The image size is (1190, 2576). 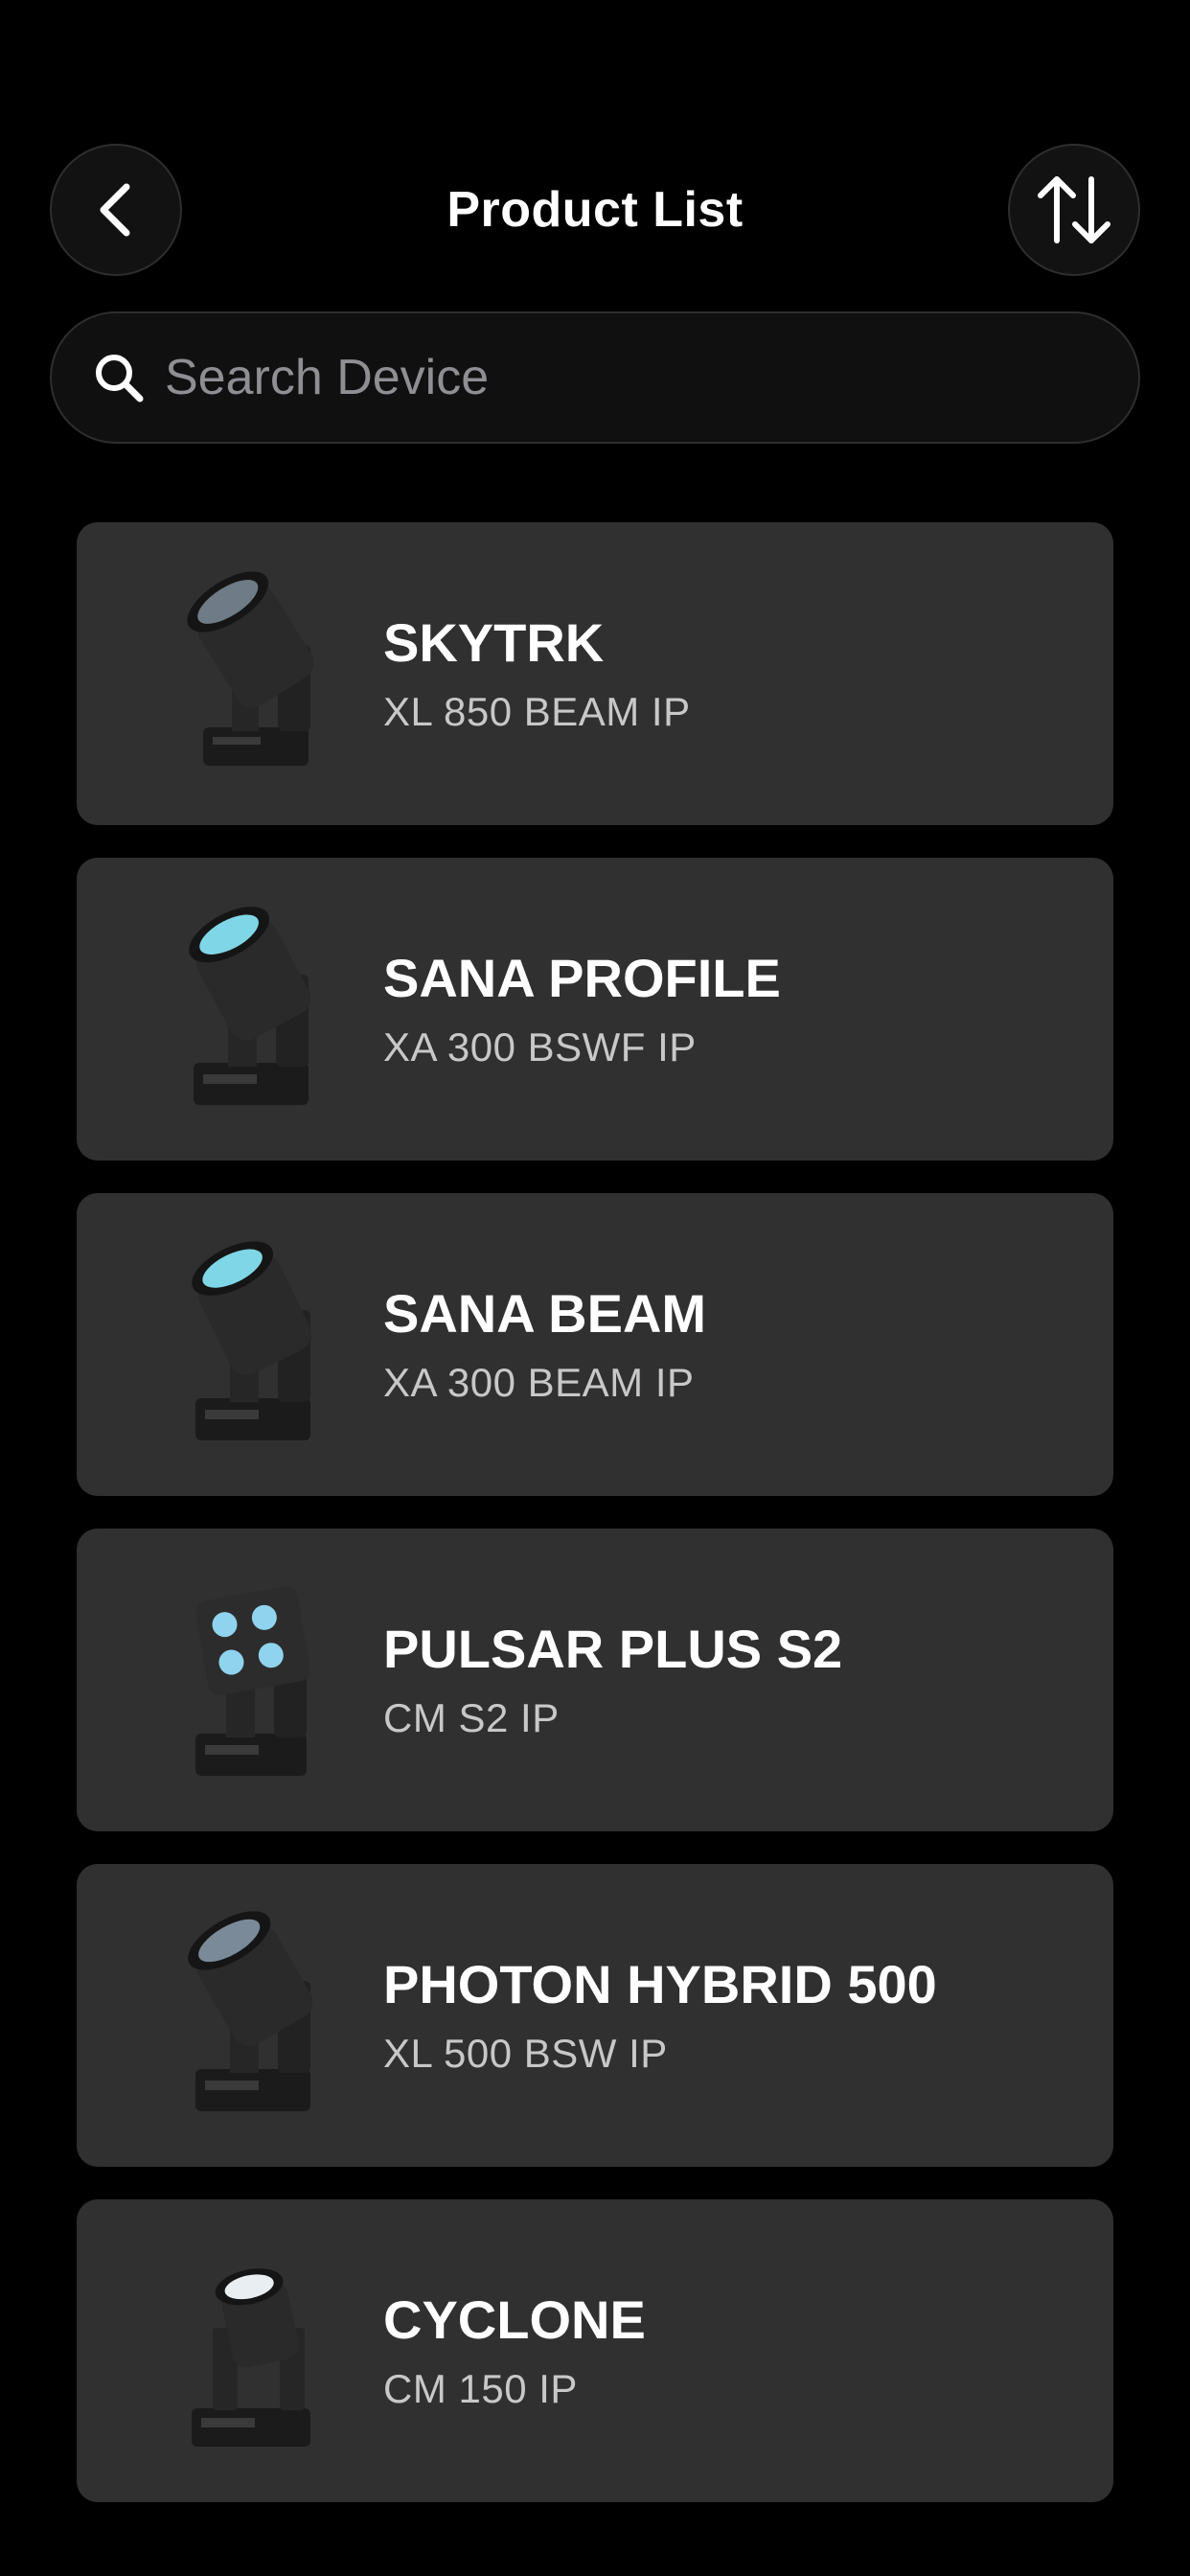 What do you see at coordinates (595, 673) in the screenshot?
I see `product-card: SKYTRK XL 850 BEAM IP` at bounding box center [595, 673].